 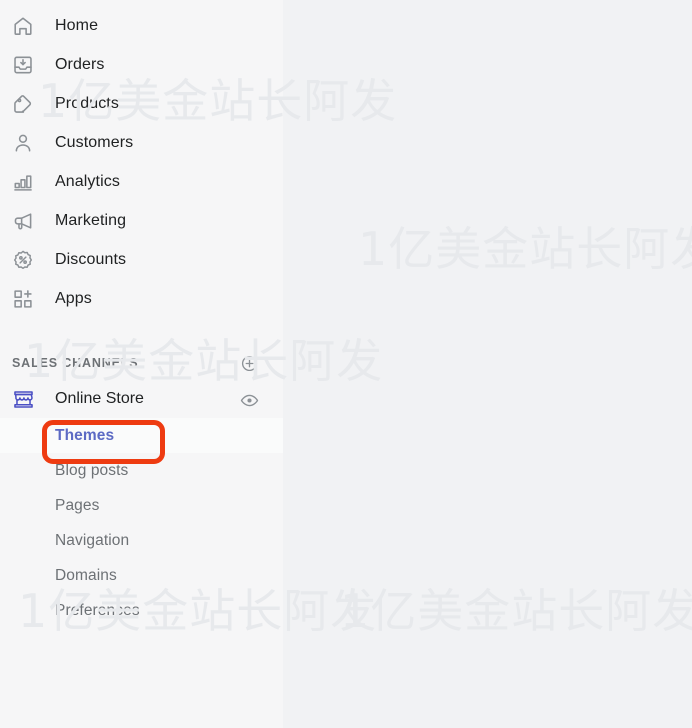 I want to click on sidebar-item-label: Orders, so click(x=80, y=64).